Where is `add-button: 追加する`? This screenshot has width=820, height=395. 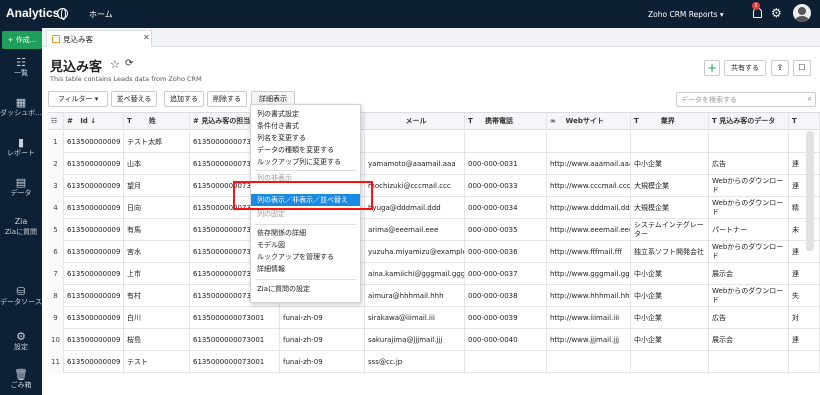
add-button: 追加する is located at coordinates (184, 99).